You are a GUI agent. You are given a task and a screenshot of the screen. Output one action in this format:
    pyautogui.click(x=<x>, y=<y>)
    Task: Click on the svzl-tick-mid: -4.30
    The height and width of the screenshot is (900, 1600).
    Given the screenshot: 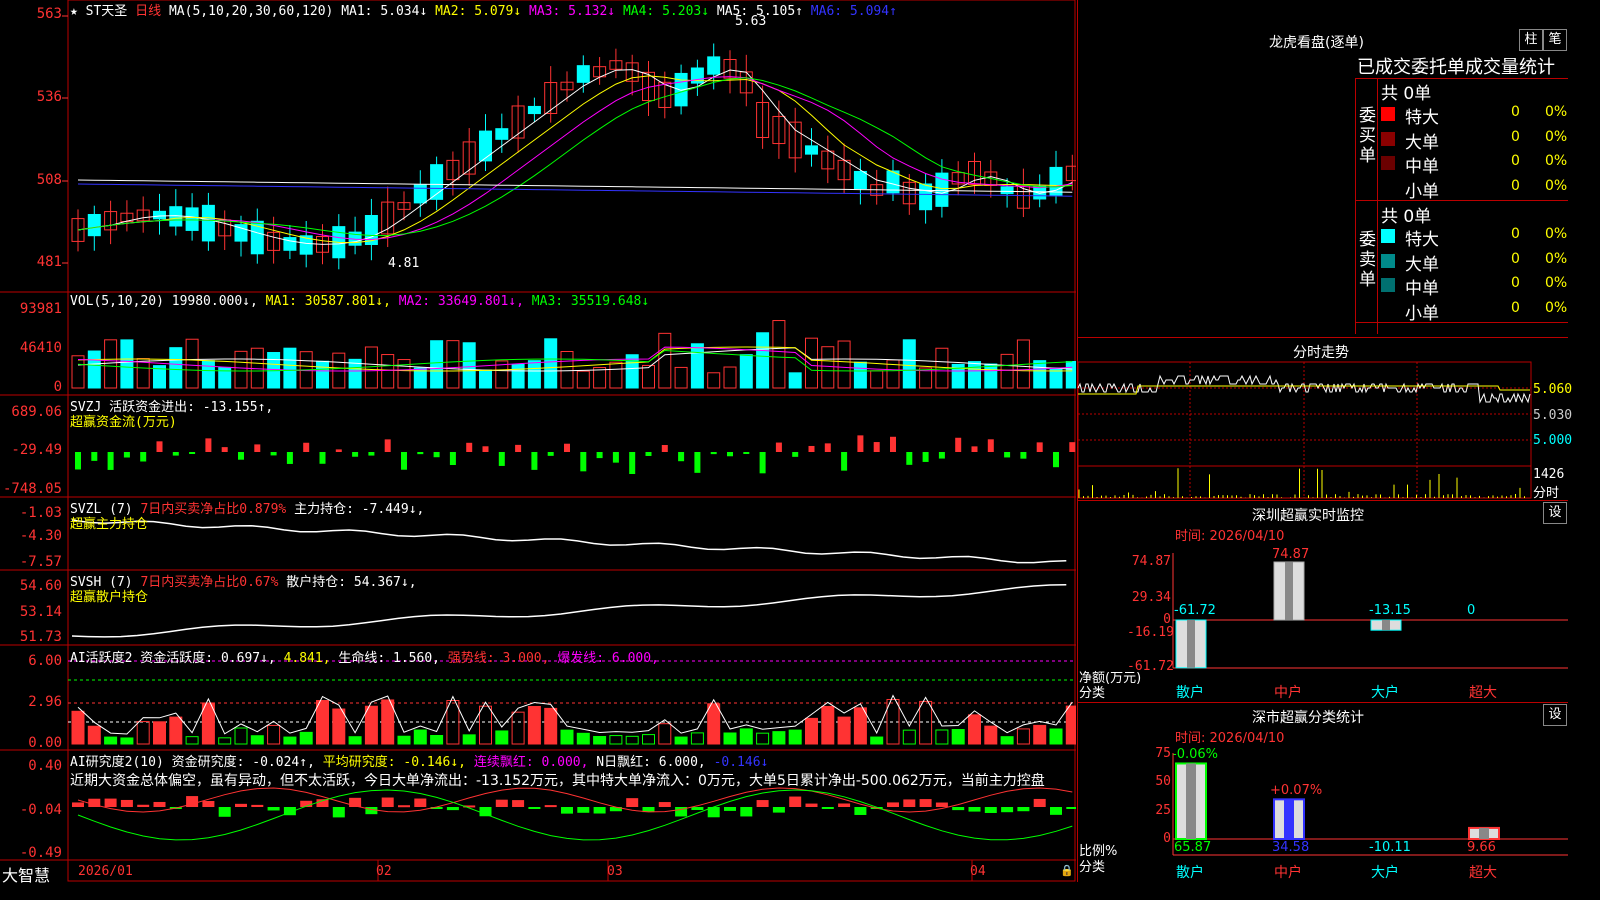 What is the action you would take?
    pyautogui.click(x=40, y=536)
    